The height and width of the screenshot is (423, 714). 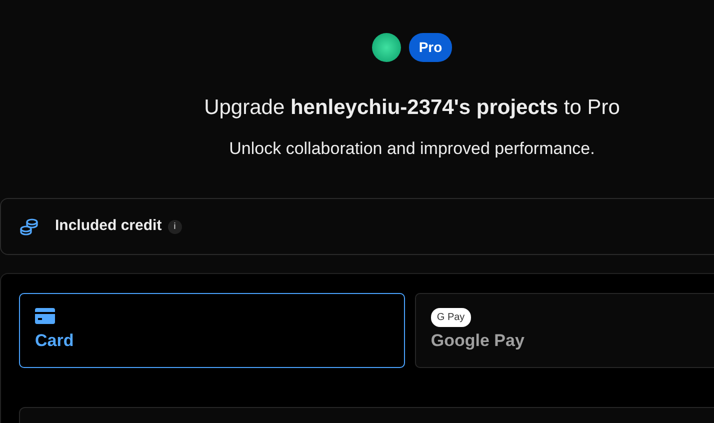 I want to click on payment-option: G Pay Google Pay, so click(x=564, y=330).